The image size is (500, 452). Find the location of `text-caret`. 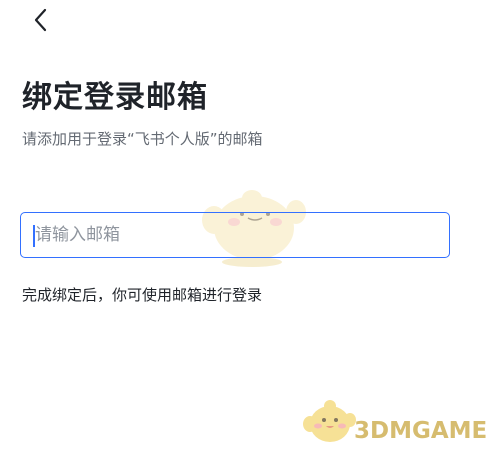

text-caret is located at coordinates (34, 236).